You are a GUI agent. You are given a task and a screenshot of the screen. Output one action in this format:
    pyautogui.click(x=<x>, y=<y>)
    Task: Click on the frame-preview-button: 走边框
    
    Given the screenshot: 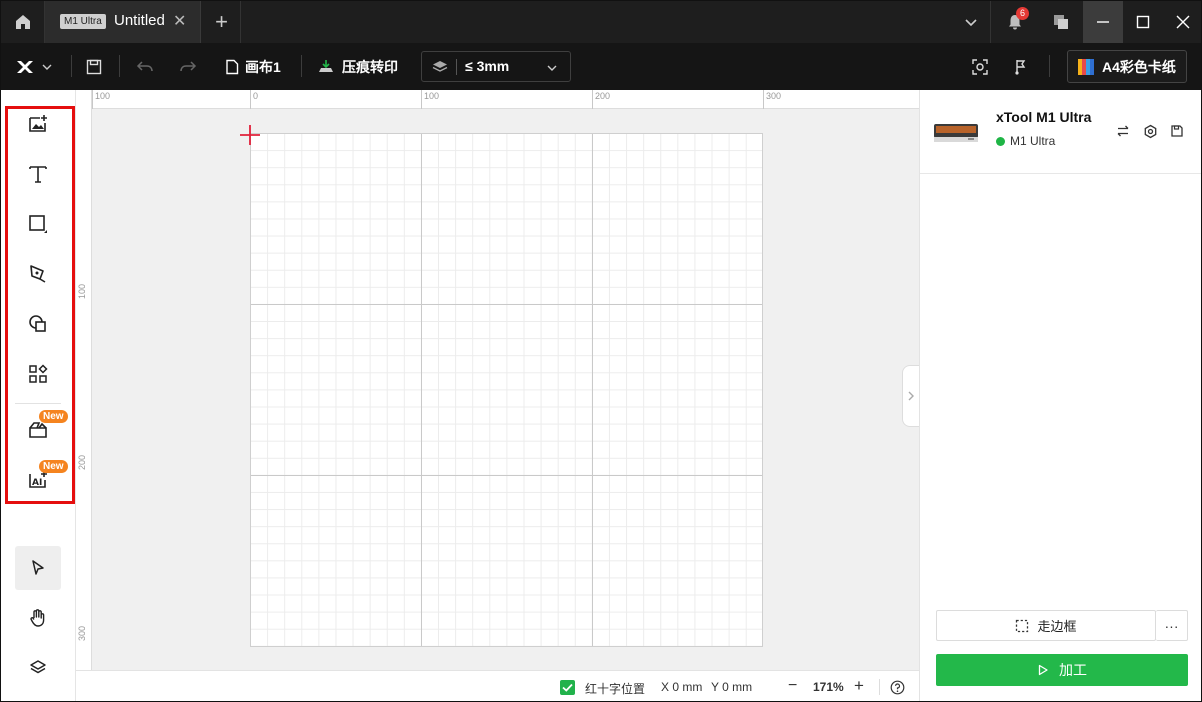 What is the action you would take?
    pyautogui.click(x=1046, y=625)
    